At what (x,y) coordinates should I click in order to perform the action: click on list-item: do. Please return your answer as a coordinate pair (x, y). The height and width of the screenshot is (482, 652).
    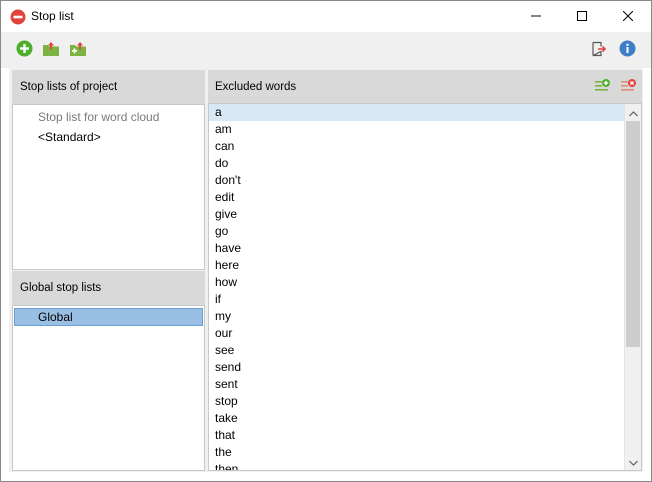
    Looking at the image, I should click on (221, 163).